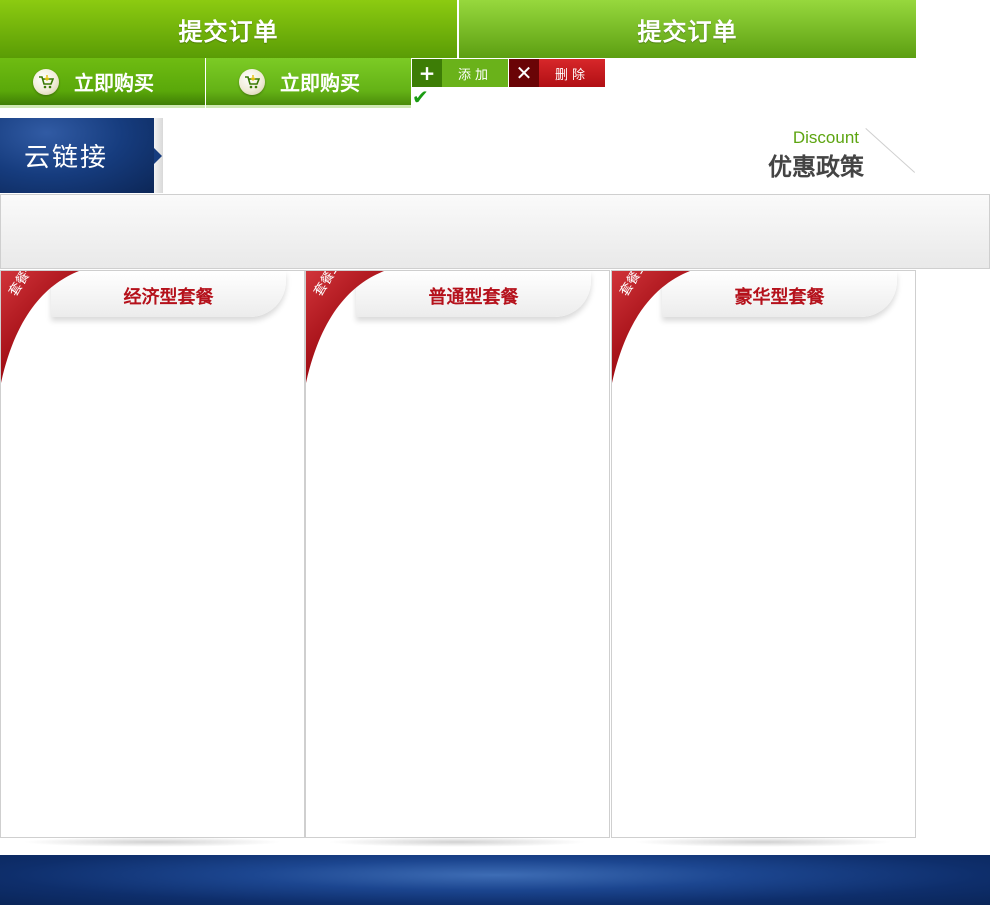  Describe the element at coordinates (495, 880) in the screenshot. I see `footer-banner` at that location.